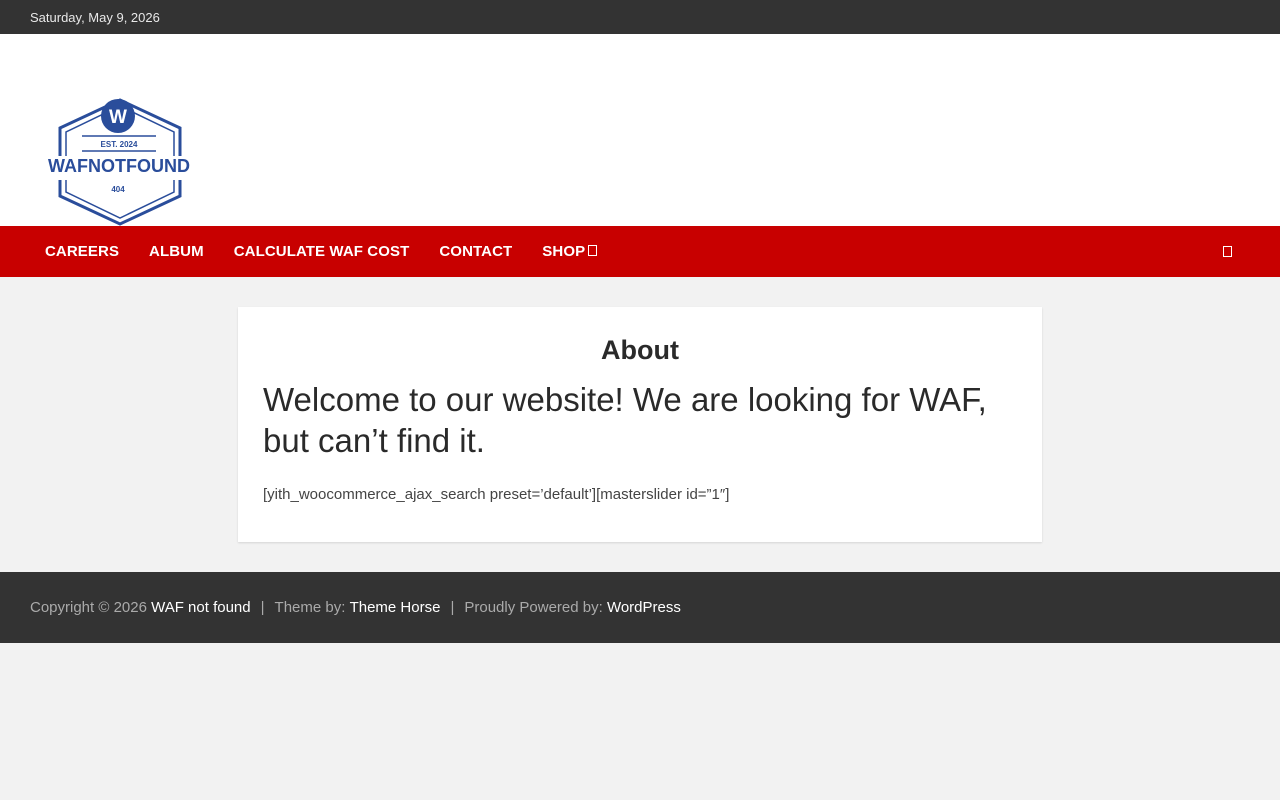 Image resolution: width=1280 pixels, height=800 pixels. Describe the element at coordinates (118, 189) in the screenshot. I see `logo-code: 404` at that location.